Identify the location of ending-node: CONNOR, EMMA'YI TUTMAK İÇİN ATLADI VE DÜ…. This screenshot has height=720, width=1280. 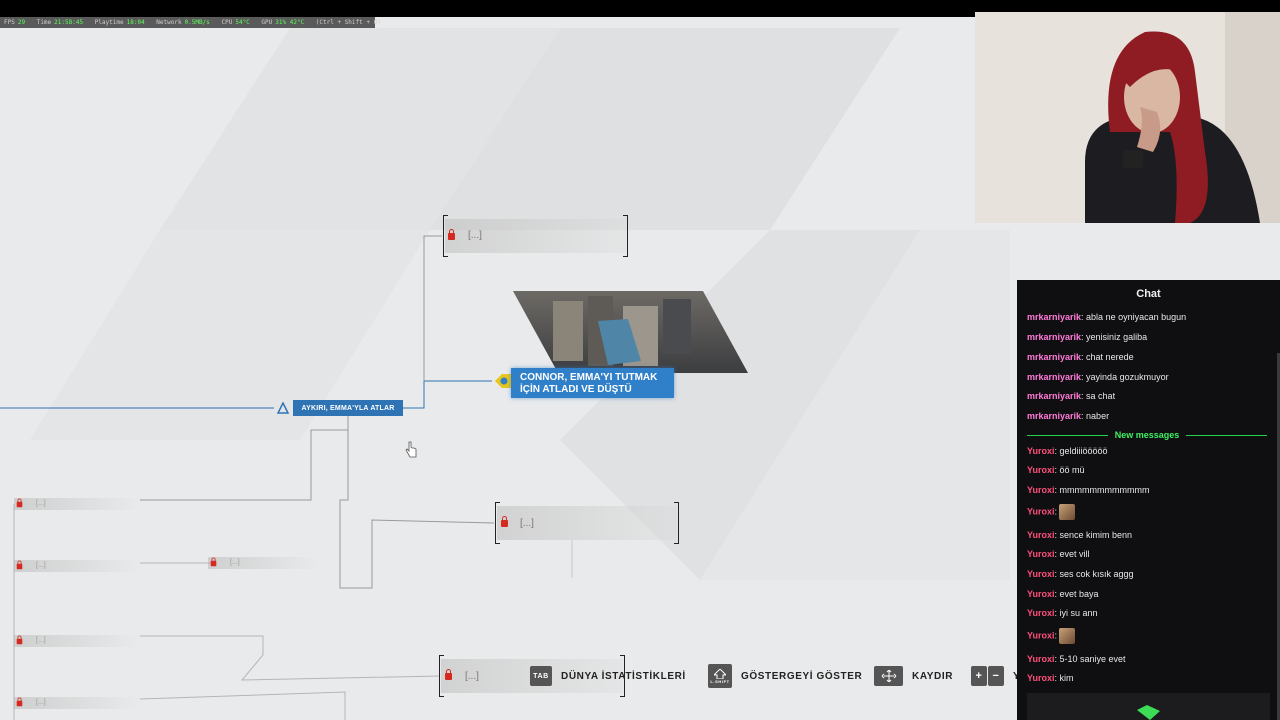
(592, 383).